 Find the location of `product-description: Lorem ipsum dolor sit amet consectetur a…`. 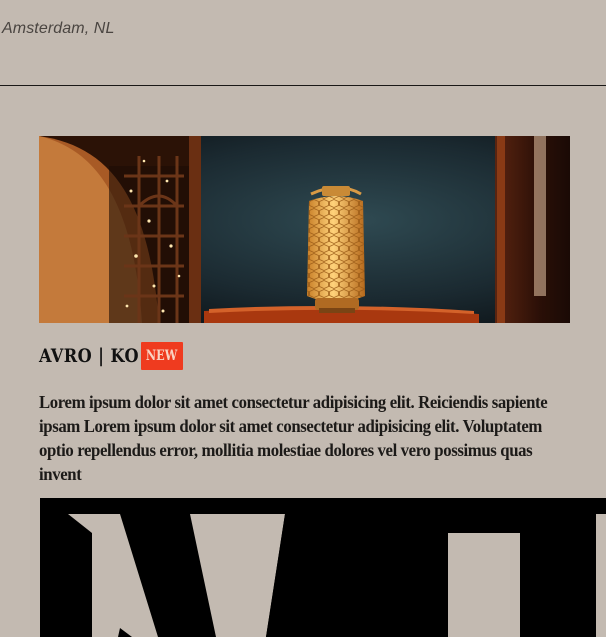

product-description: Lorem ipsum dolor sit amet consectetur a… is located at coordinates (293, 438).